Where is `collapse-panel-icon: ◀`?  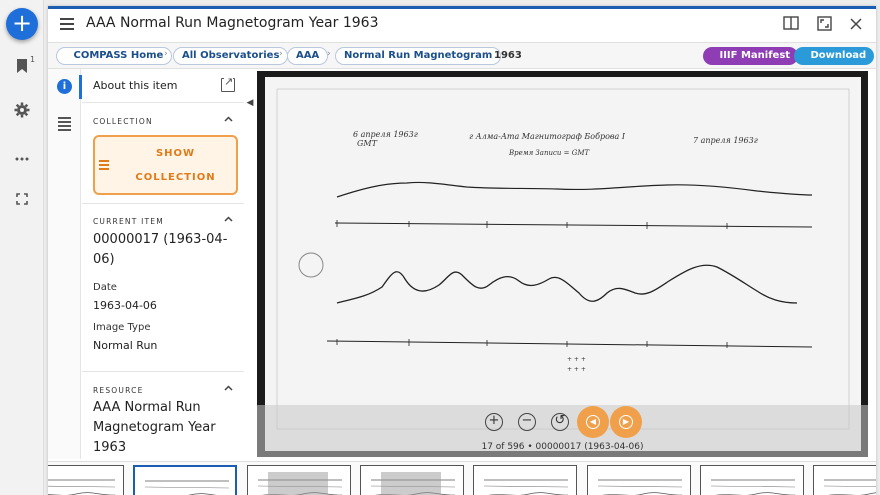 collapse-panel-icon: ◀ is located at coordinates (250, 103).